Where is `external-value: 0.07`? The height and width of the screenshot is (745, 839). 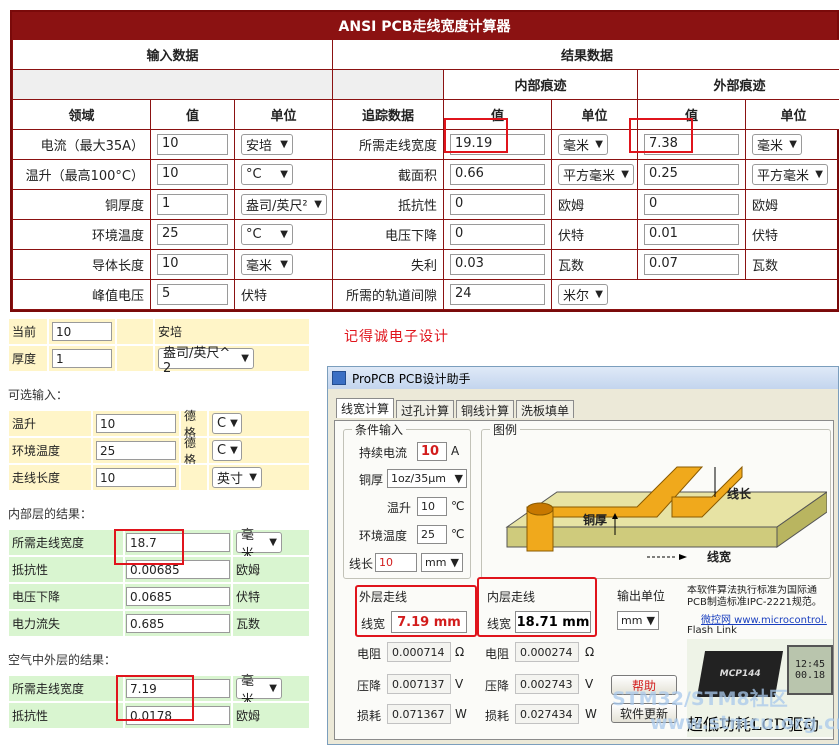
external-value: 0.07 is located at coordinates (691, 264).